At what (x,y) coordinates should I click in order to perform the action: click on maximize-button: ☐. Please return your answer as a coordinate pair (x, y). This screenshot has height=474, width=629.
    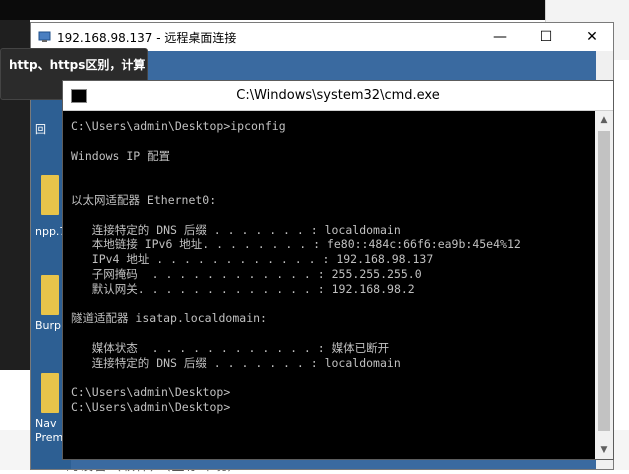
    Looking at the image, I should click on (546, 37).